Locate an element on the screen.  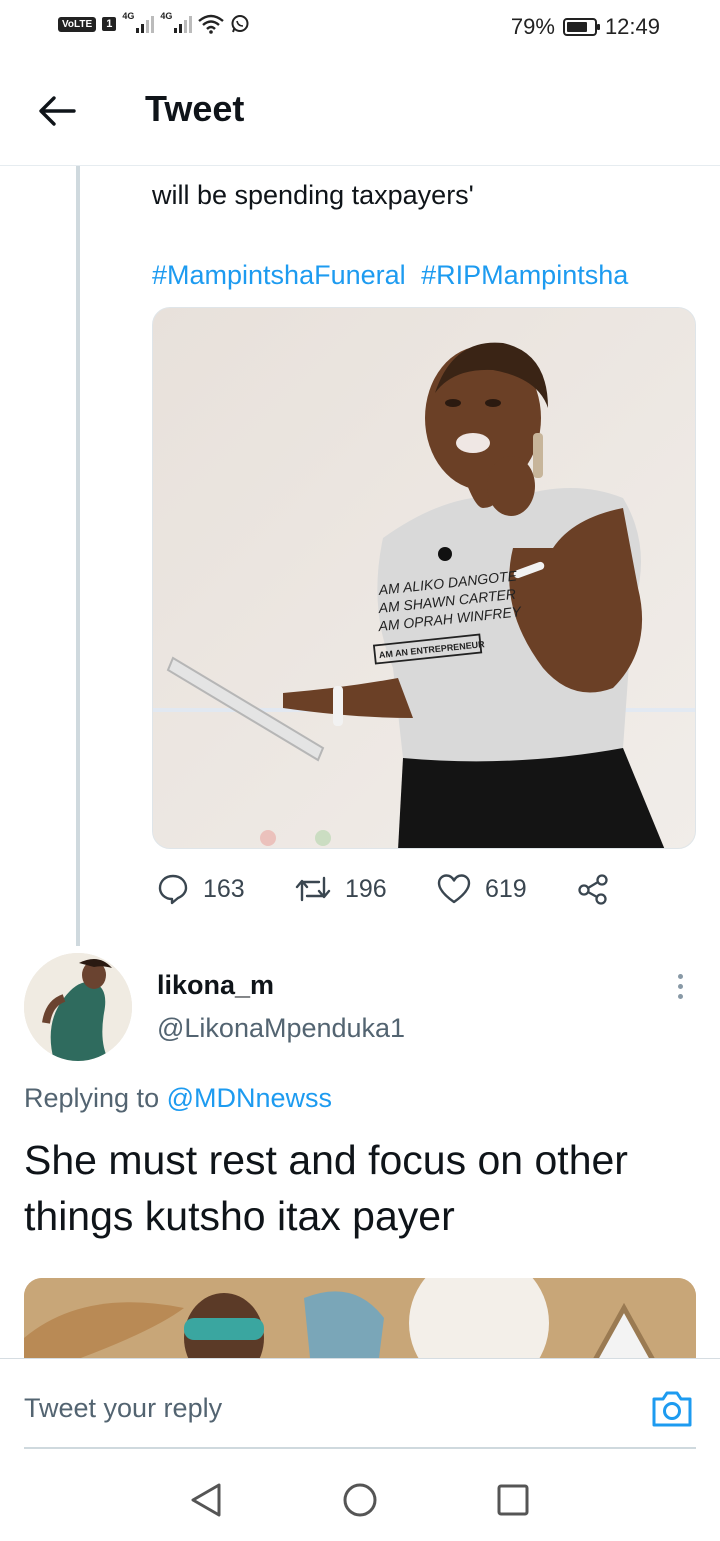
share-icon is located at coordinates (593, 889).